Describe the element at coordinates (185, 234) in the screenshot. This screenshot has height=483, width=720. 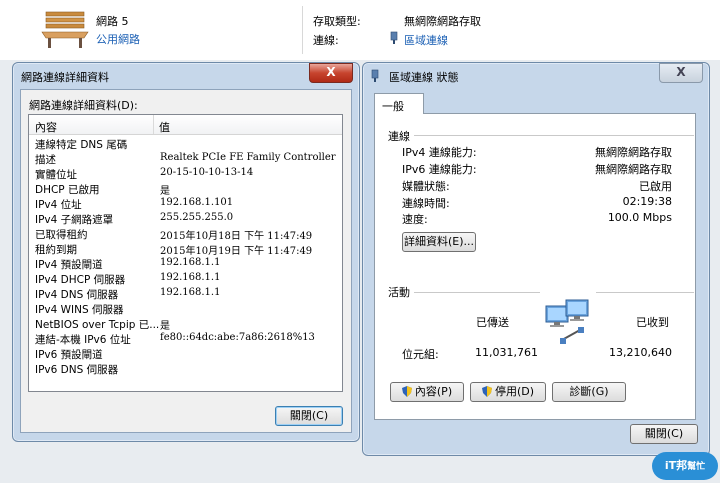
I see `table-row: 已取得租約 2015年10月18日 下午 11:47:49` at that location.